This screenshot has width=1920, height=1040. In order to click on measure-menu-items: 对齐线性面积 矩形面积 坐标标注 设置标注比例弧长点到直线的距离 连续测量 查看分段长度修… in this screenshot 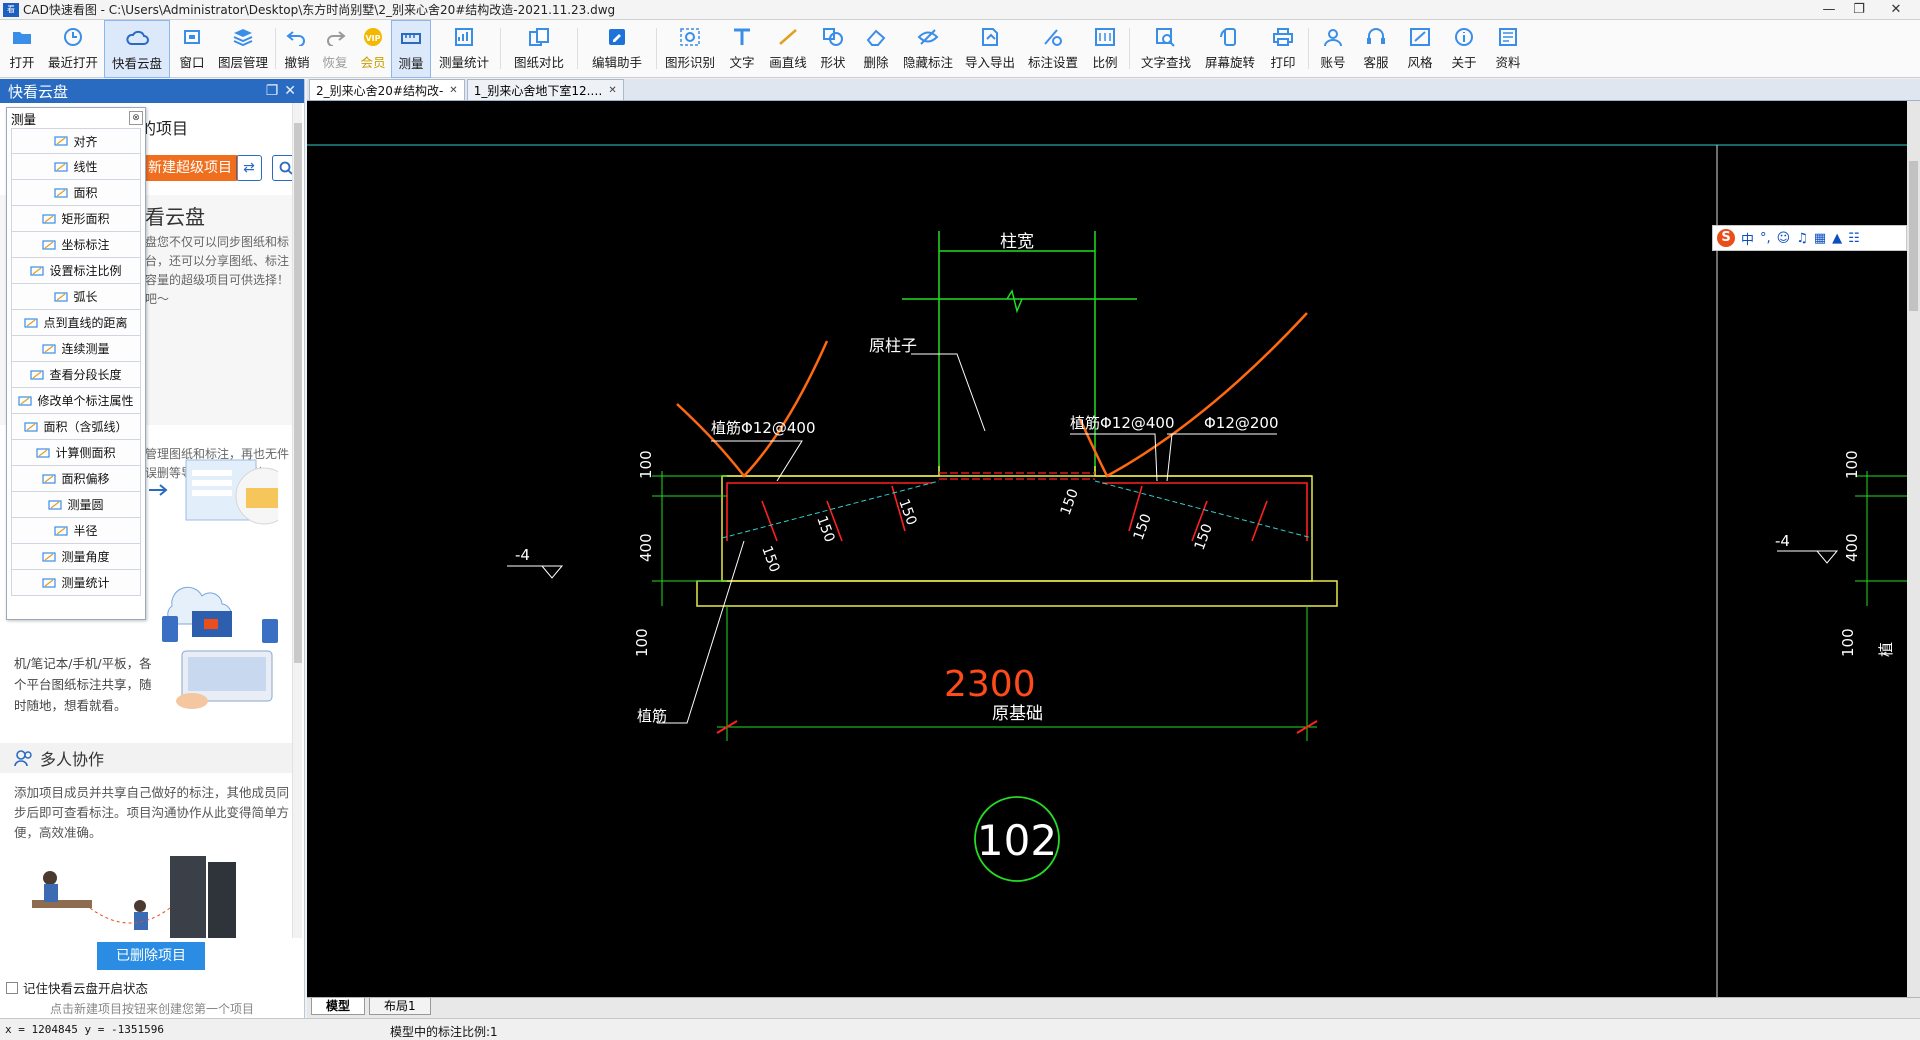, I will do `click(76, 362)`.